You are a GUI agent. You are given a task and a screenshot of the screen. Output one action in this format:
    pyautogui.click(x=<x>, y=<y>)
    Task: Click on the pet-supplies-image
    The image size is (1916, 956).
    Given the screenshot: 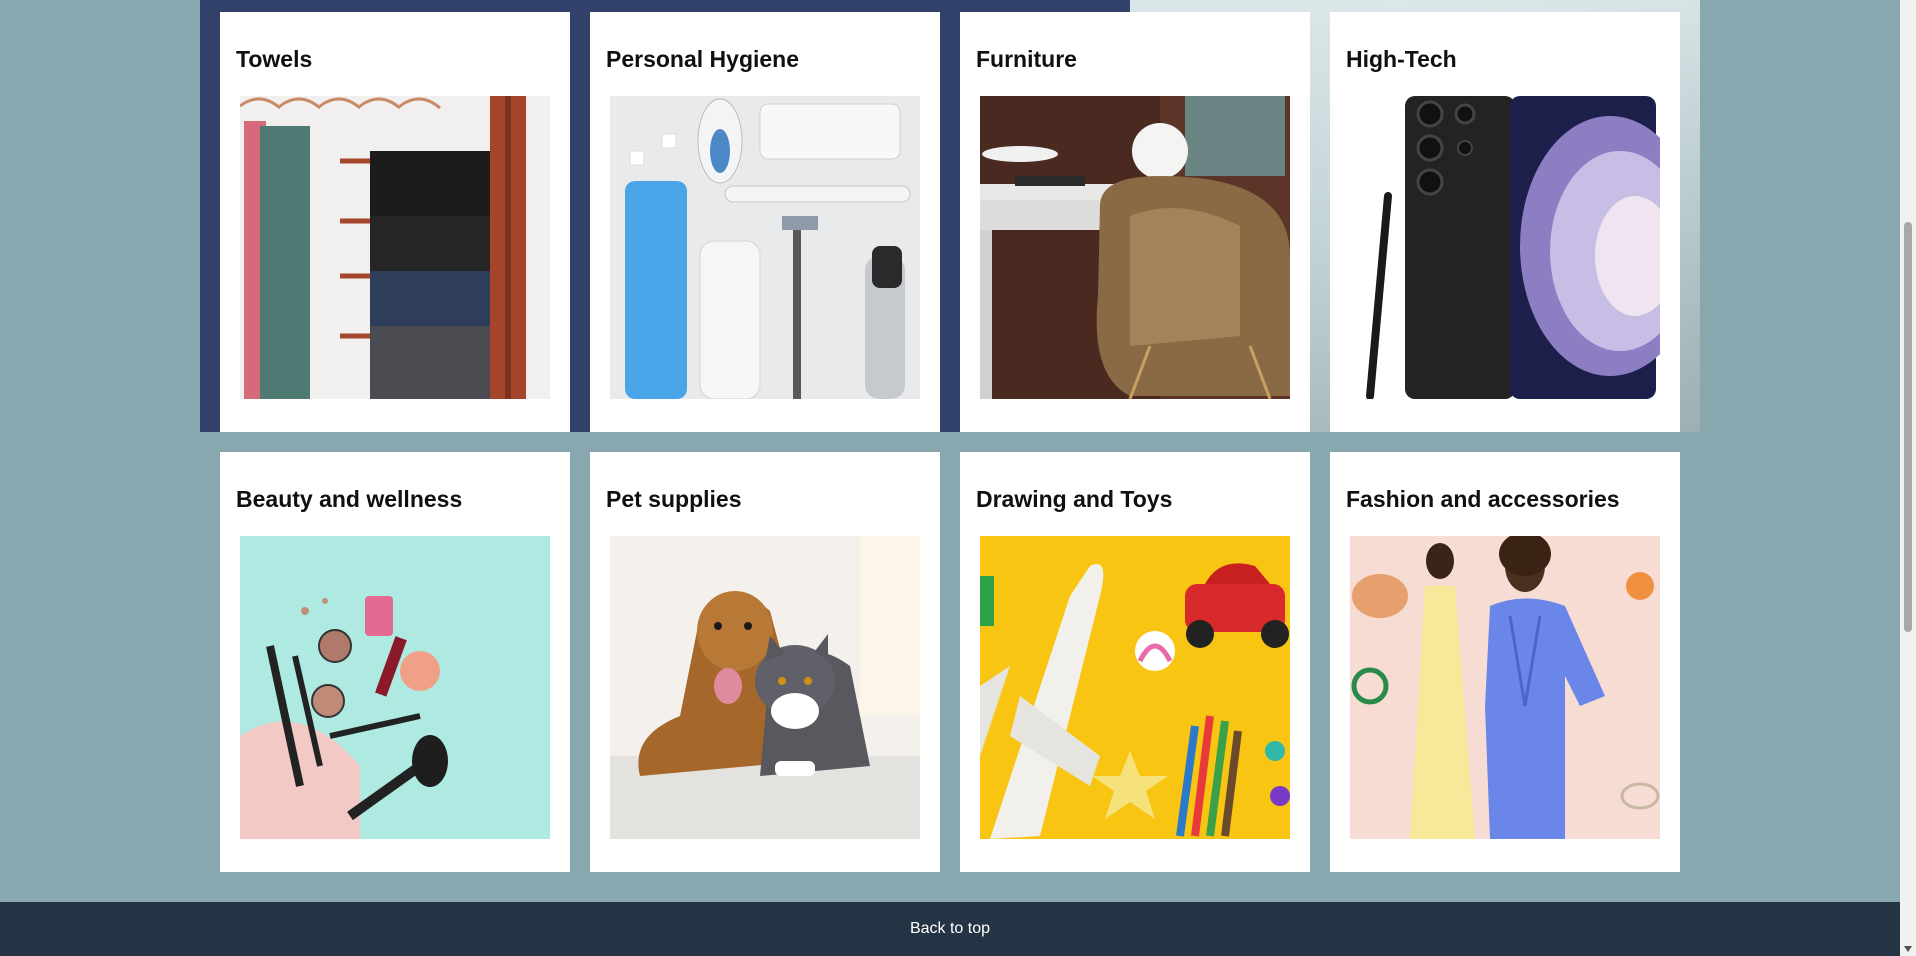 What is the action you would take?
    pyautogui.click(x=765, y=687)
    